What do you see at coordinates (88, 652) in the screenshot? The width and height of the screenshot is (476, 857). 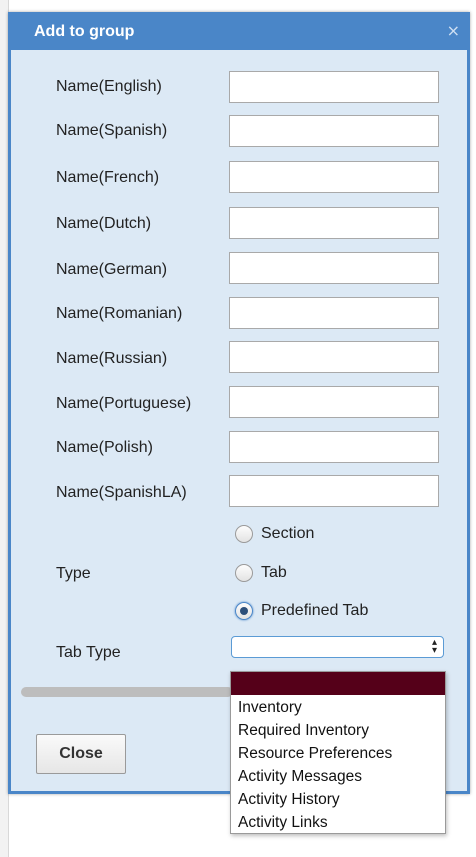 I see `tab-type-label: Tab Type` at bounding box center [88, 652].